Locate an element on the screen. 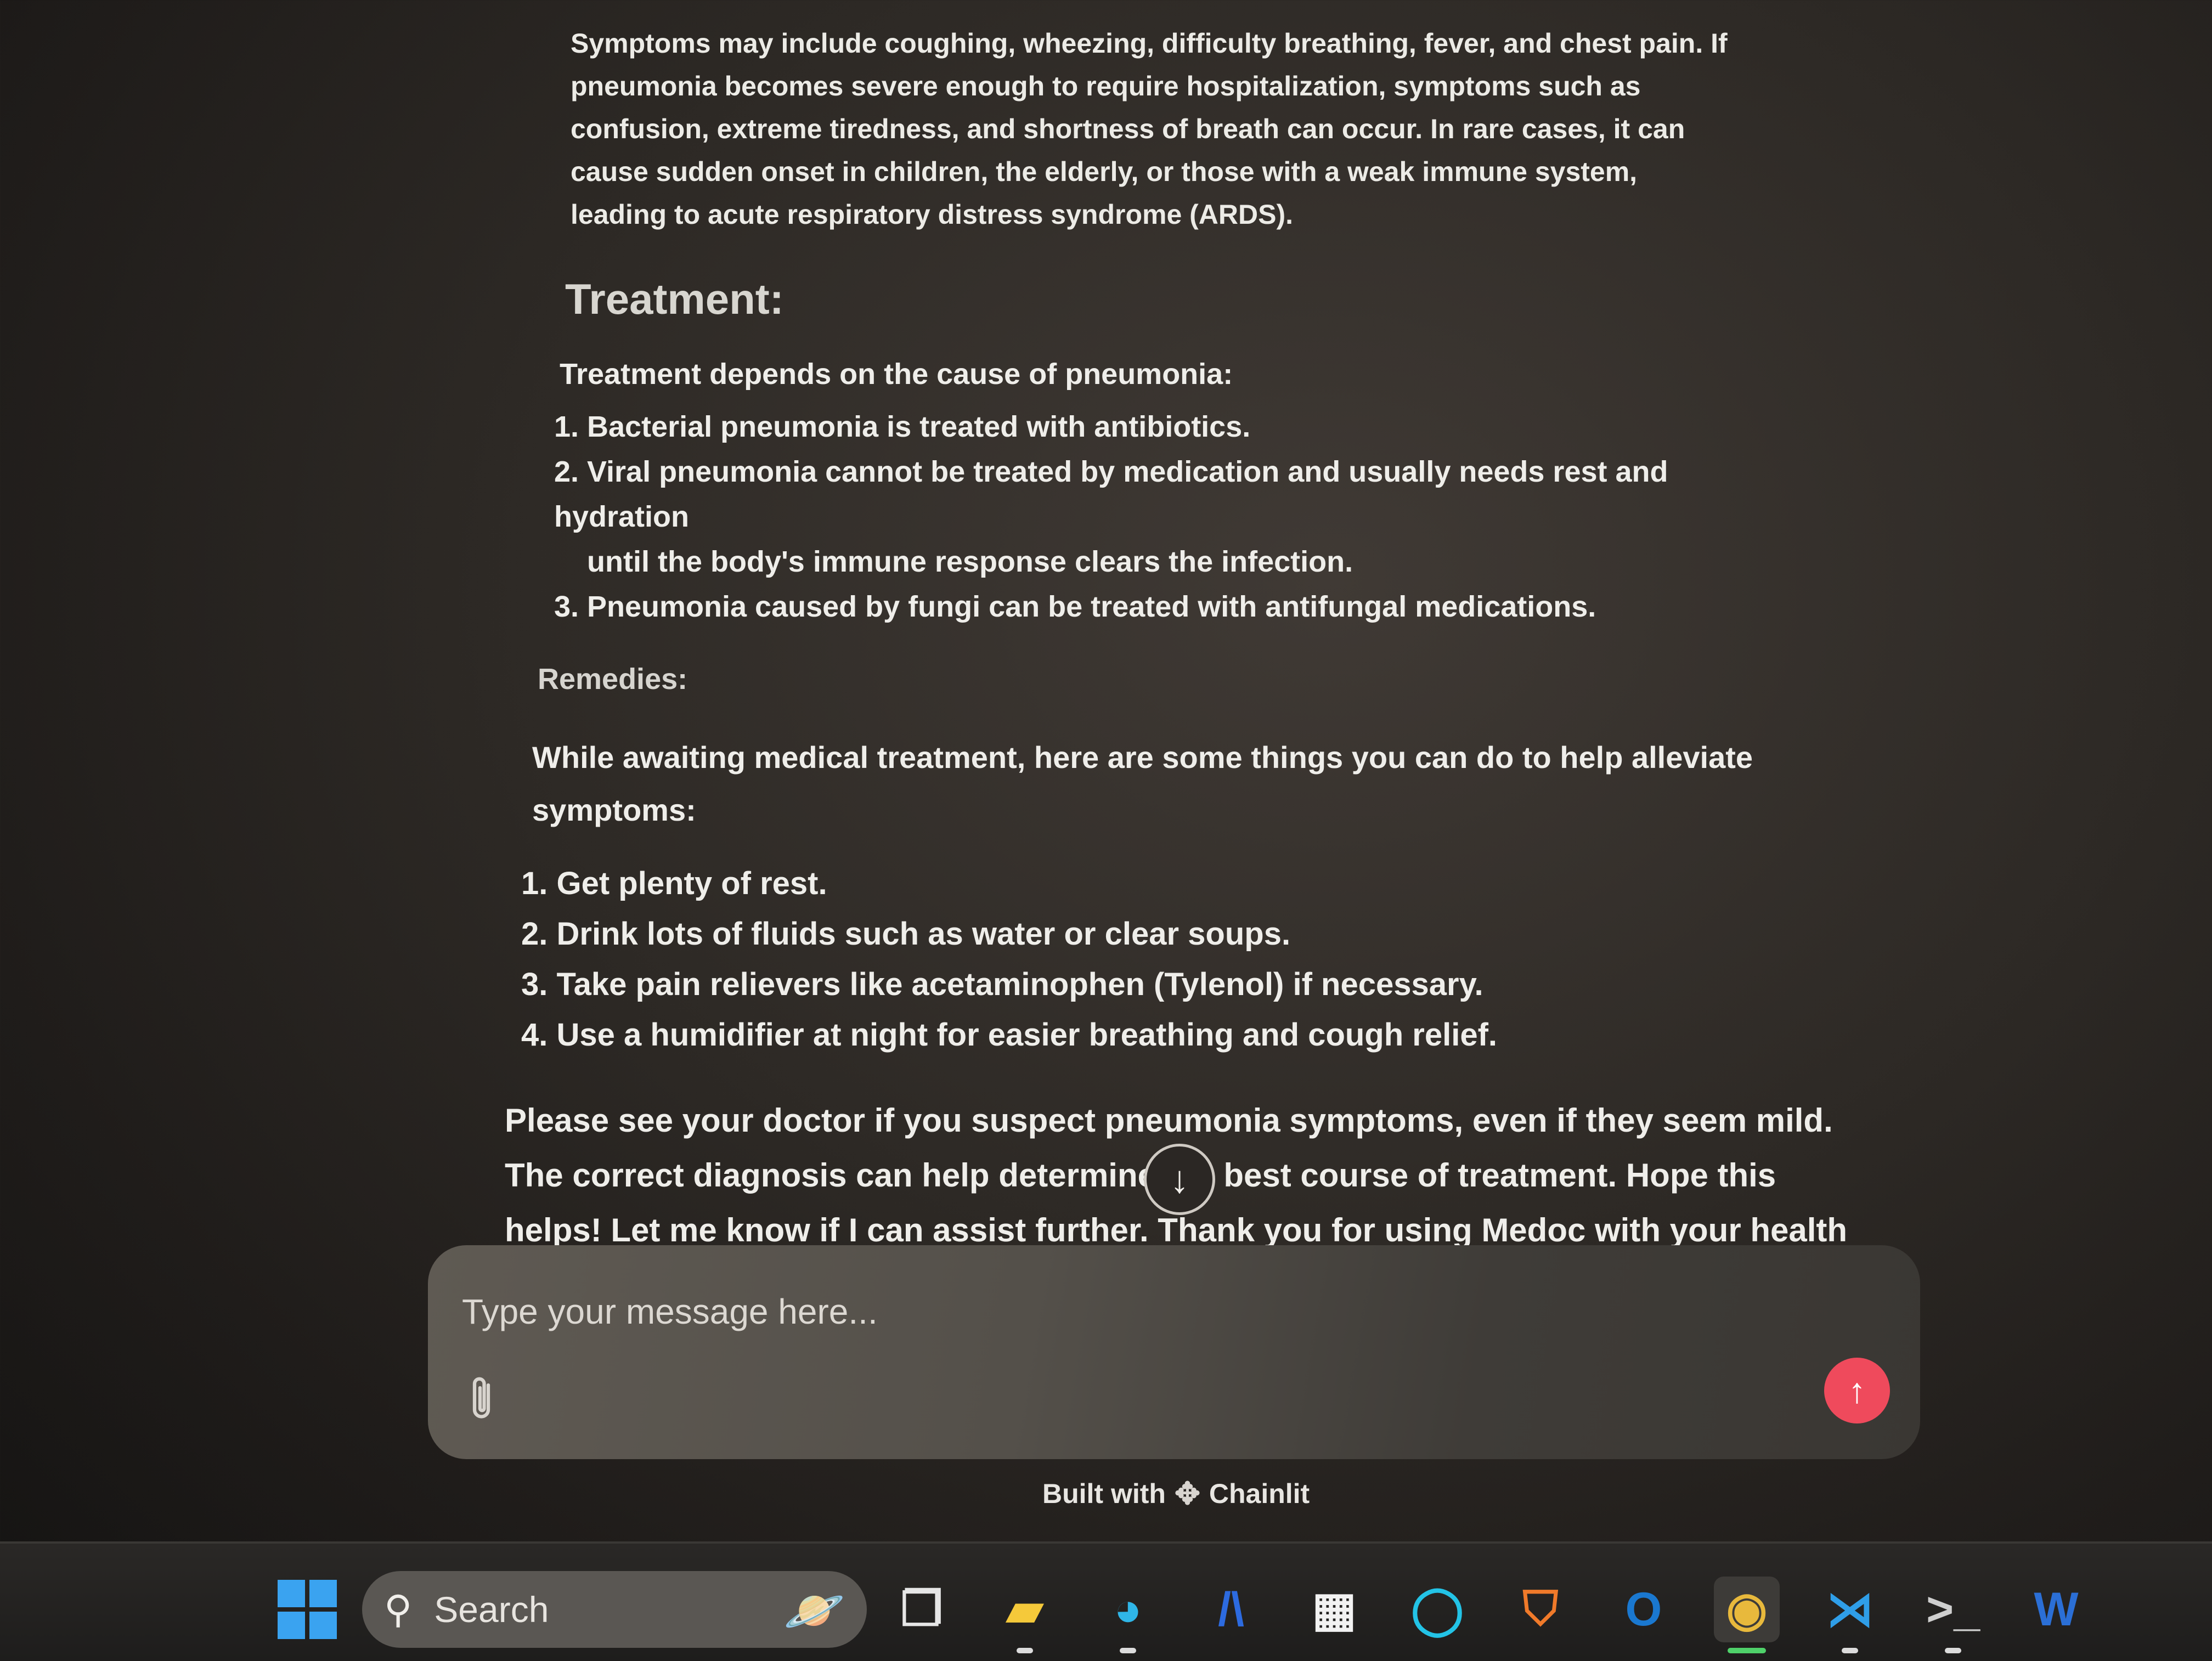 This screenshot has width=2212, height=1661. vscode-icon: ⋊ is located at coordinates (1850, 1609).